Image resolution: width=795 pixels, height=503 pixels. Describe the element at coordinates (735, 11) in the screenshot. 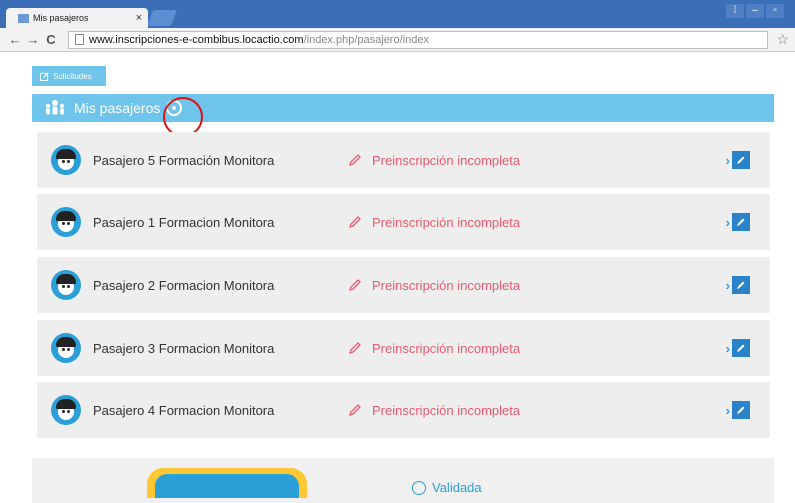

I see `window-menu-button: ⁞` at that location.